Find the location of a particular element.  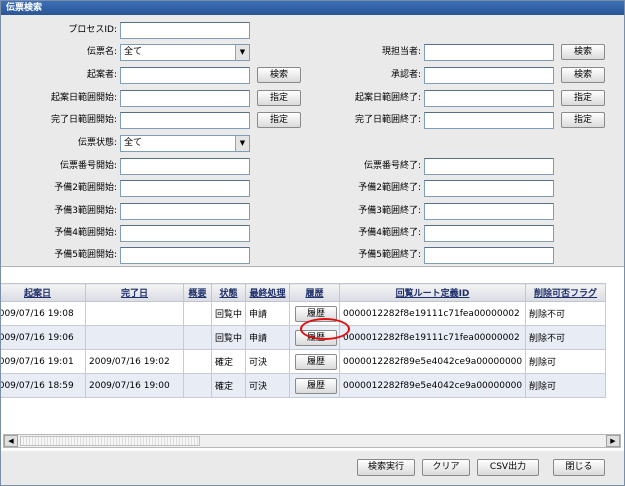

reserve3-end-label: 予備3範囲終了: is located at coordinates (389, 211).